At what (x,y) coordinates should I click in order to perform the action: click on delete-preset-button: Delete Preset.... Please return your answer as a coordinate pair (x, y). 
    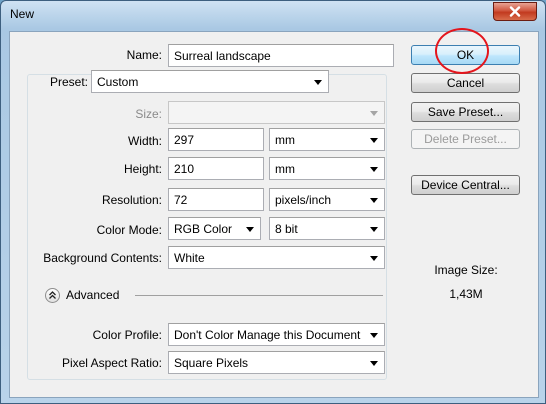
    Looking at the image, I should click on (465, 139).